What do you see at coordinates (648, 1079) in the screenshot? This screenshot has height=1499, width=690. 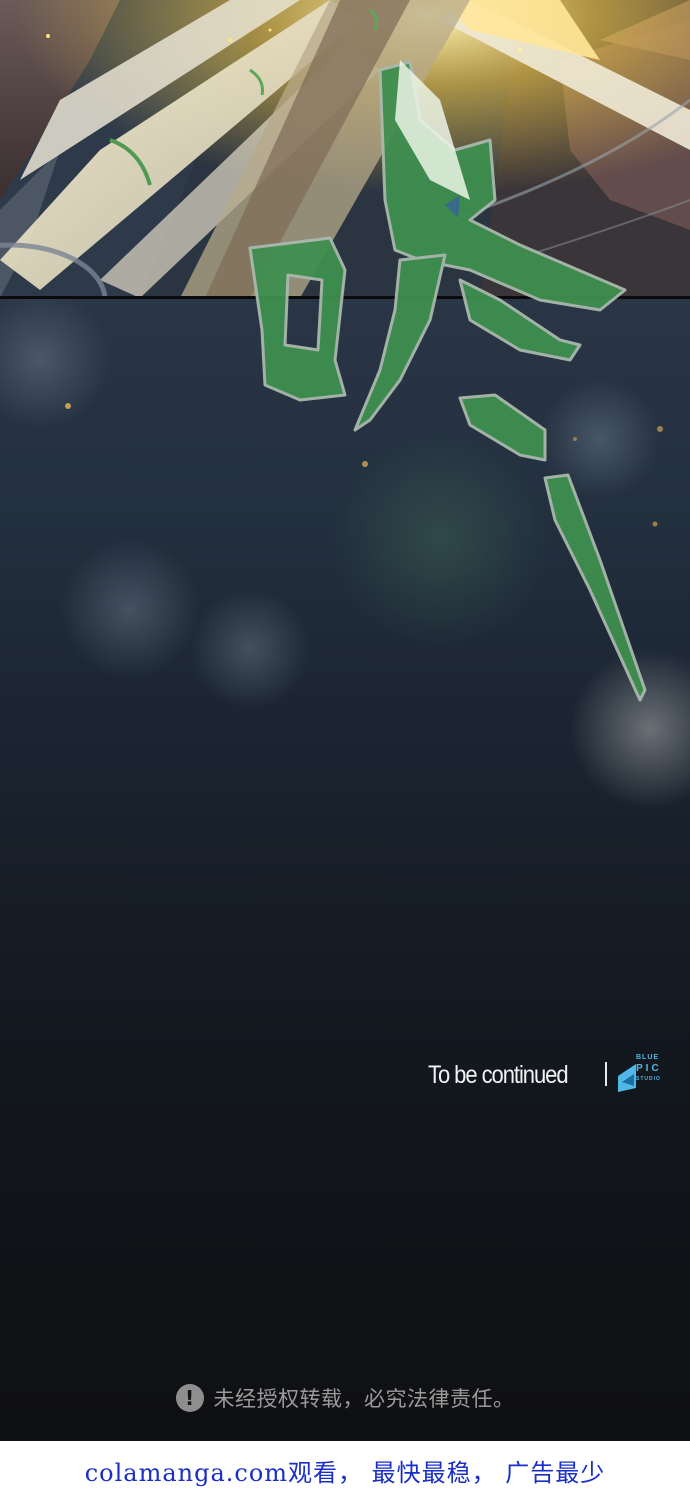 I see `logo-line-3: STUDIO` at bounding box center [648, 1079].